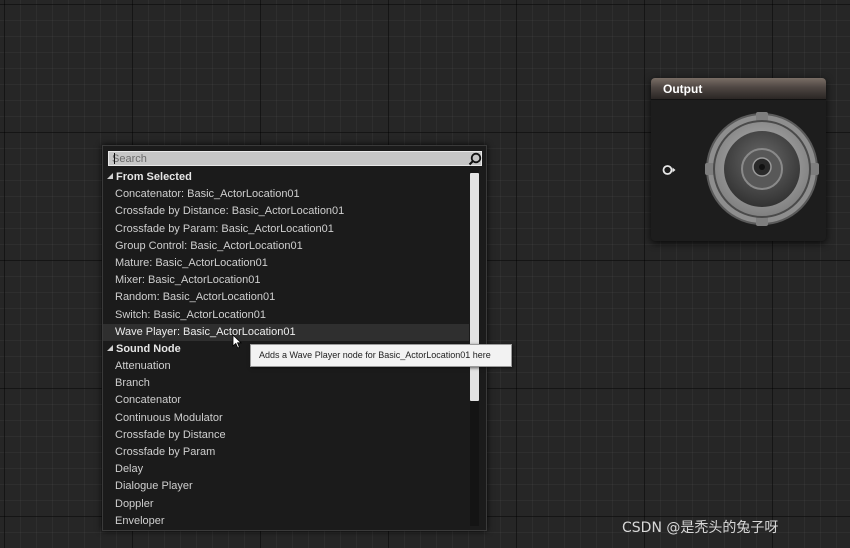 This screenshot has width=850, height=548. Describe the element at coordinates (114, 158) in the screenshot. I see `text-caret` at that location.